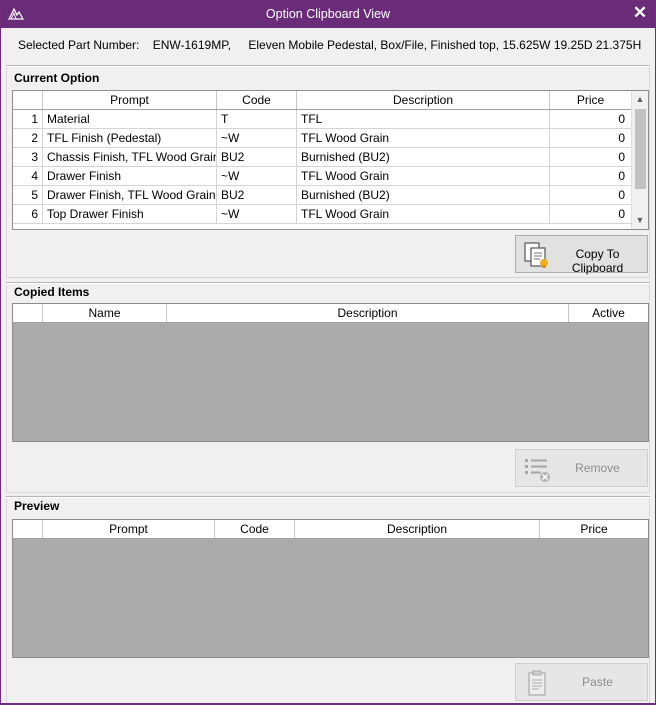 This screenshot has width=656, height=705. I want to click on row-index: 3, so click(28, 157).